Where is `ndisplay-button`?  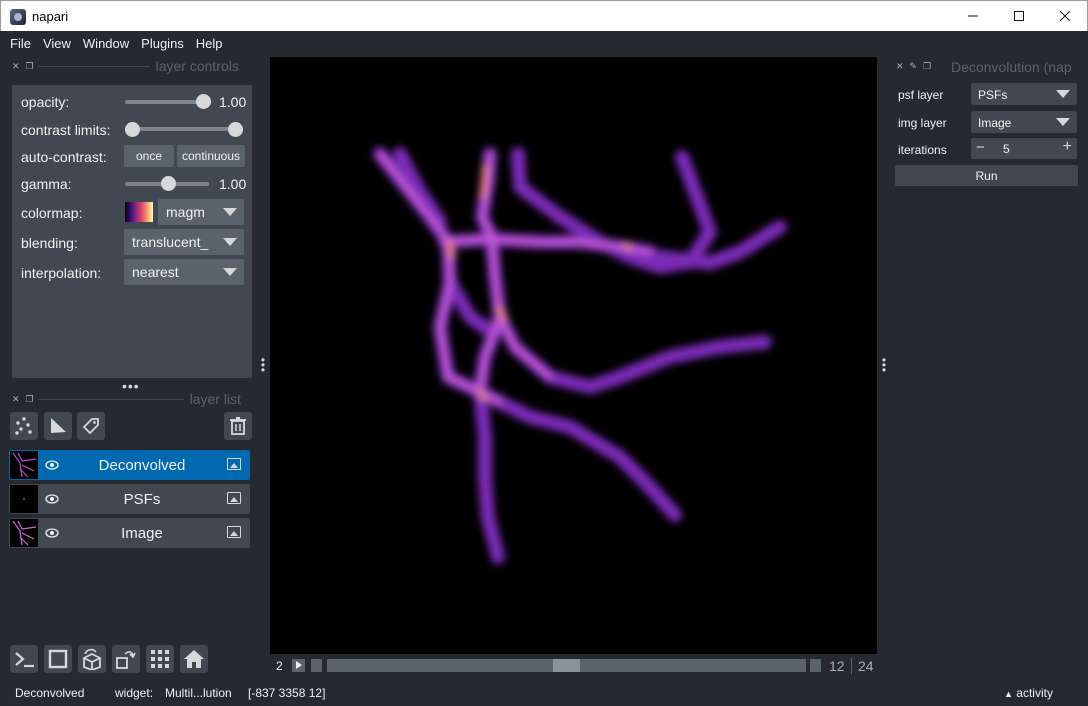
ndisplay-button is located at coordinates (58, 659).